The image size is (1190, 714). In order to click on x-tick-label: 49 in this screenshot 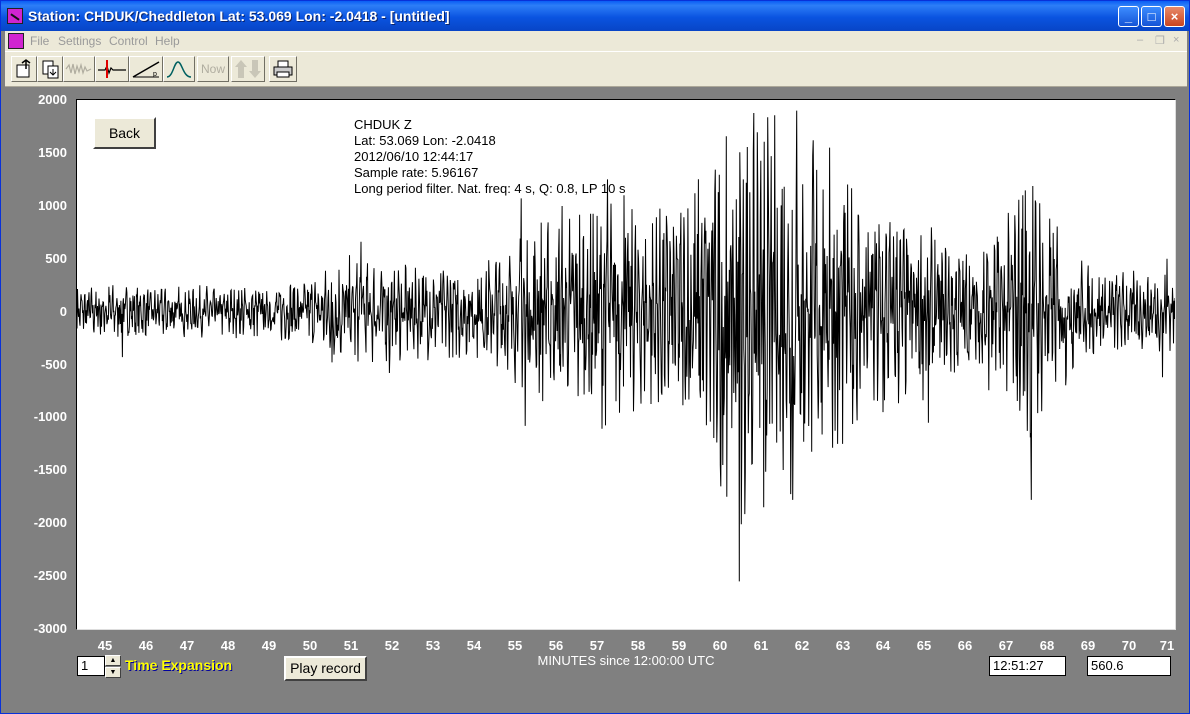, I will do `click(269, 645)`.